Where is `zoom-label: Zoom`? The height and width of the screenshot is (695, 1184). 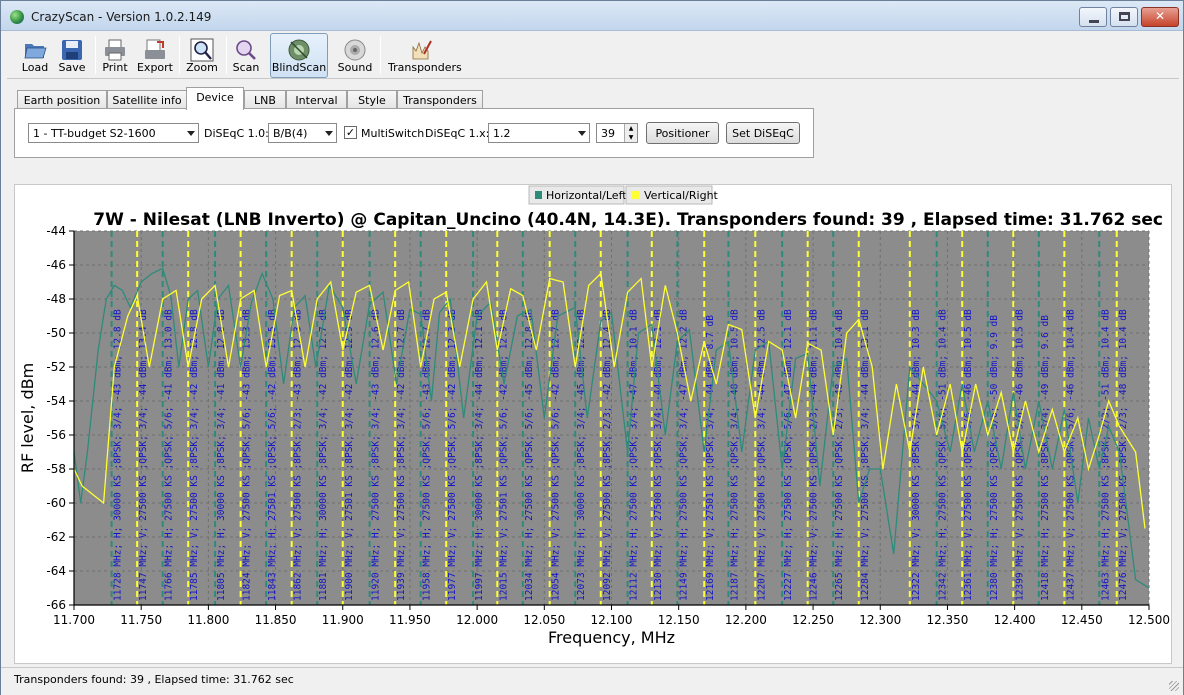 zoom-label: Zoom is located at coordinates (202, 67).